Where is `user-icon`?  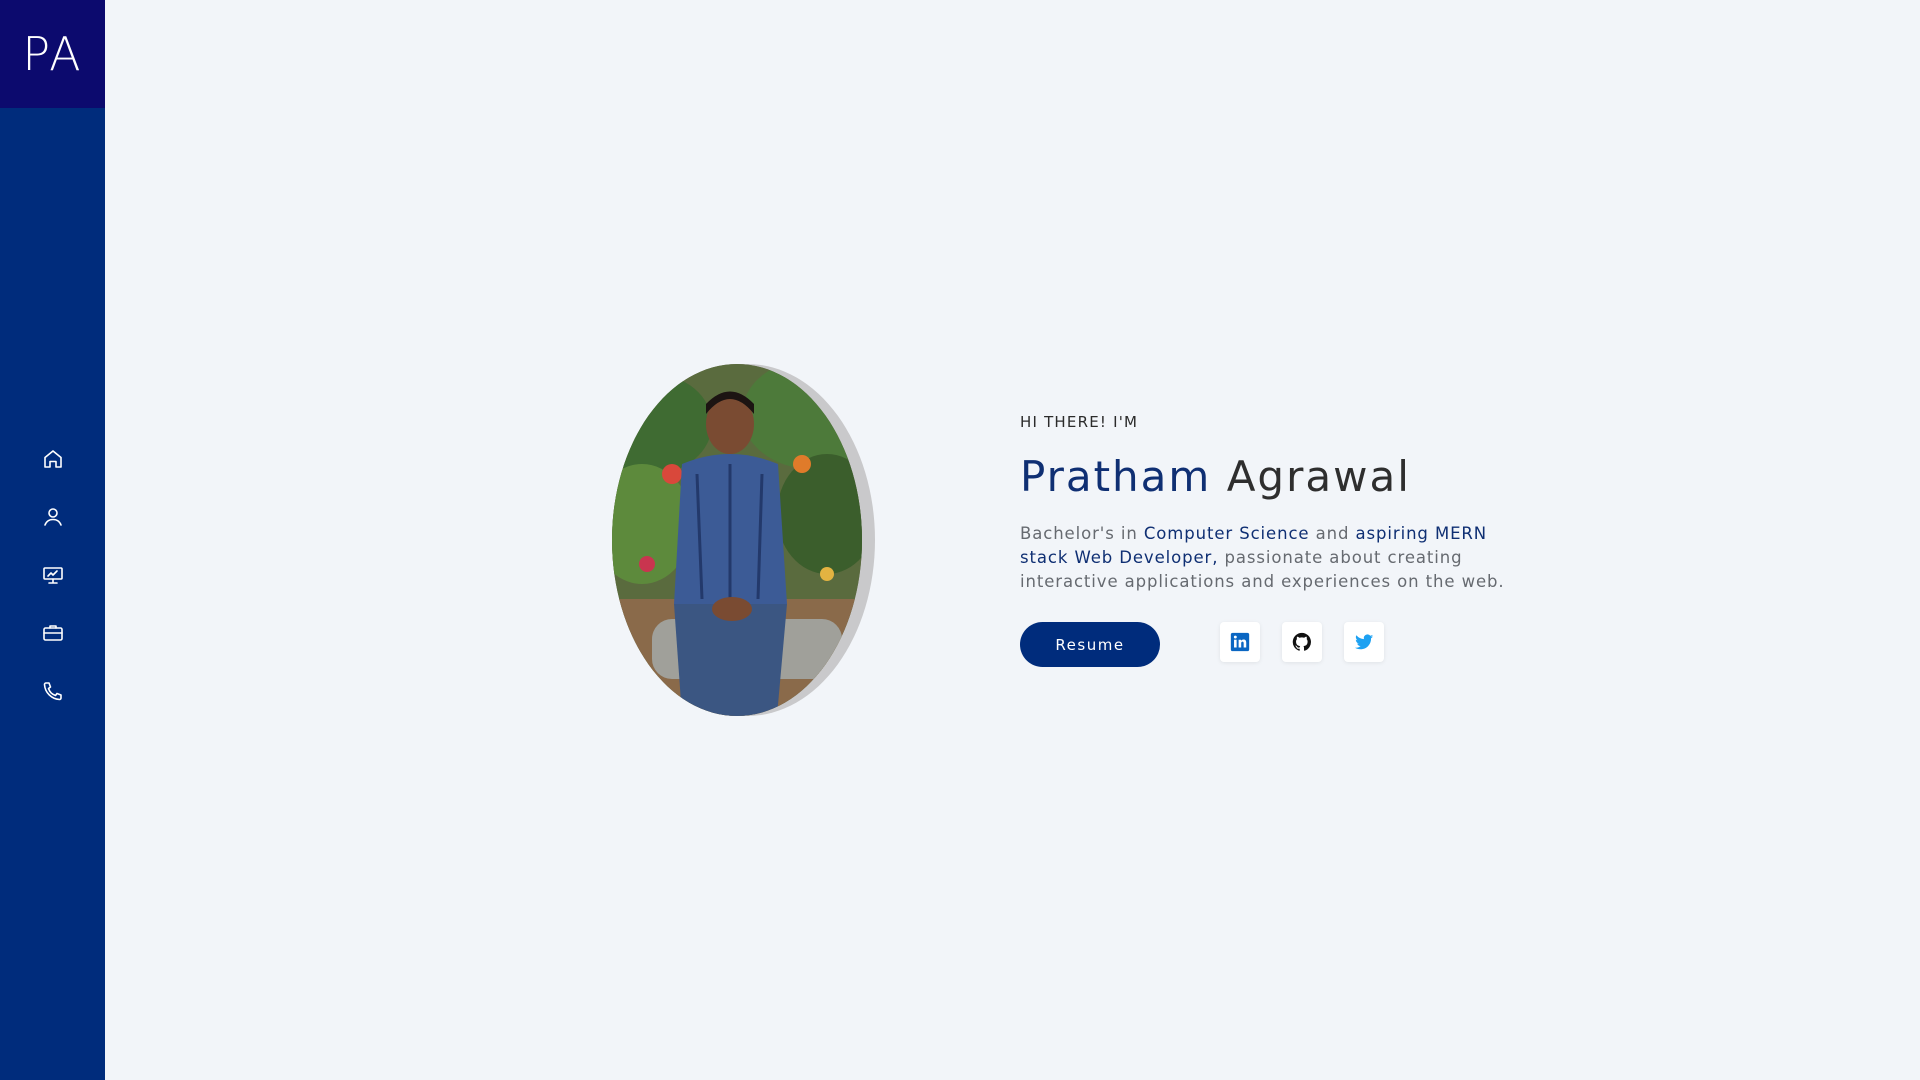 user-icon is located at coordinates (52, 517).